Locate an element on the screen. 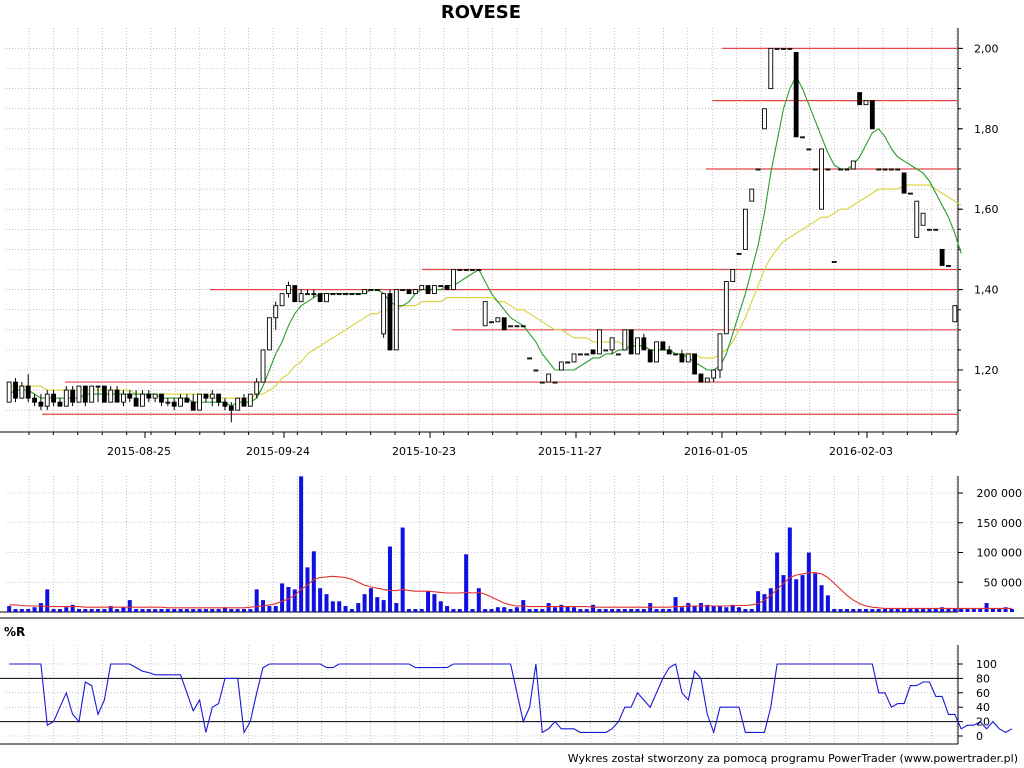  williams-r-title: %R is located at coordinates (14, 632).